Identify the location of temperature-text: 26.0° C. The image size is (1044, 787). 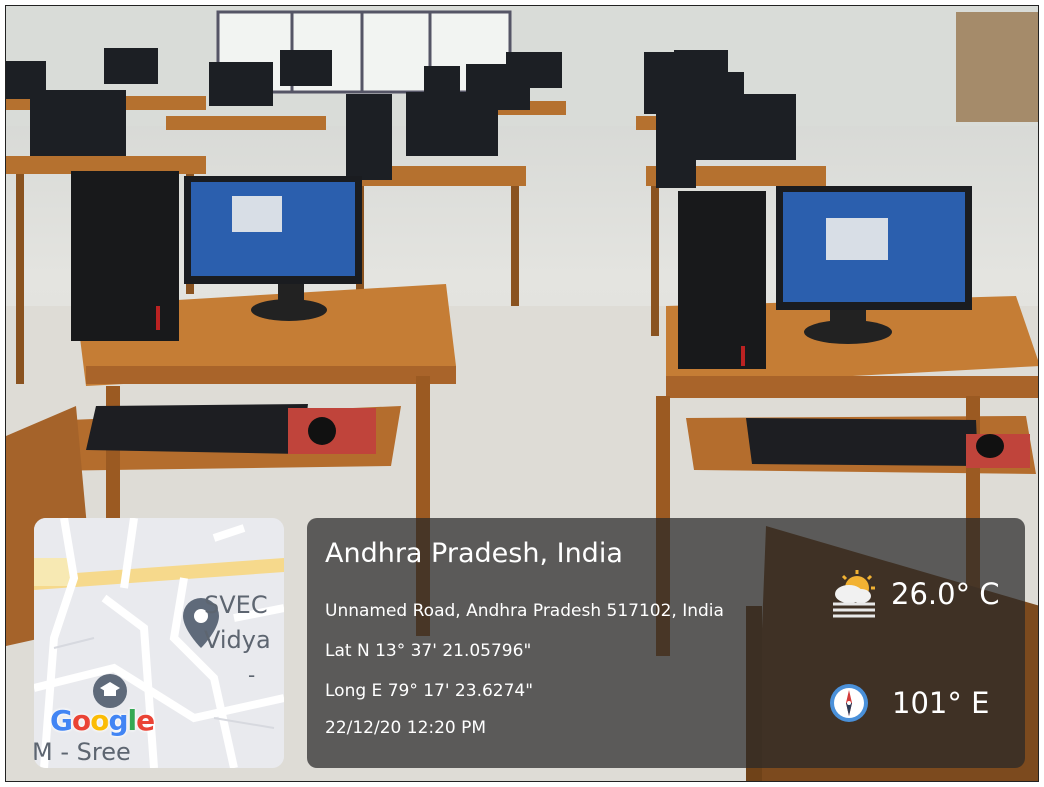
(945, 594).